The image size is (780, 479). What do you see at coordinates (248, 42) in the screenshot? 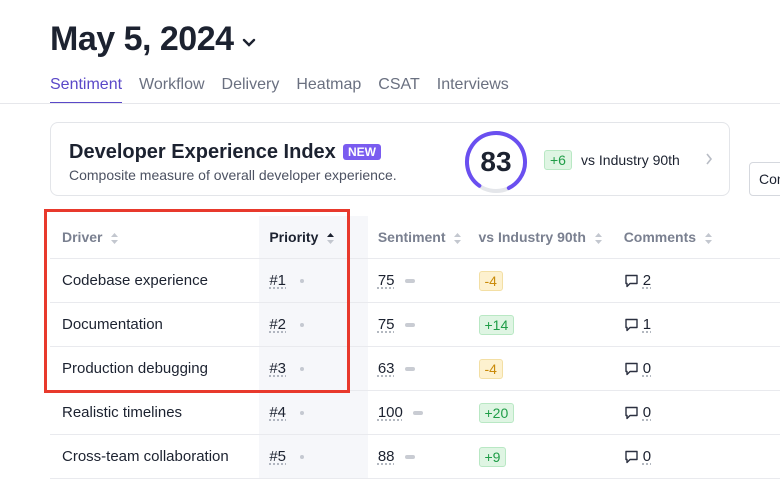
I see `chevron-down-icon` at bounding box center [248, 42].